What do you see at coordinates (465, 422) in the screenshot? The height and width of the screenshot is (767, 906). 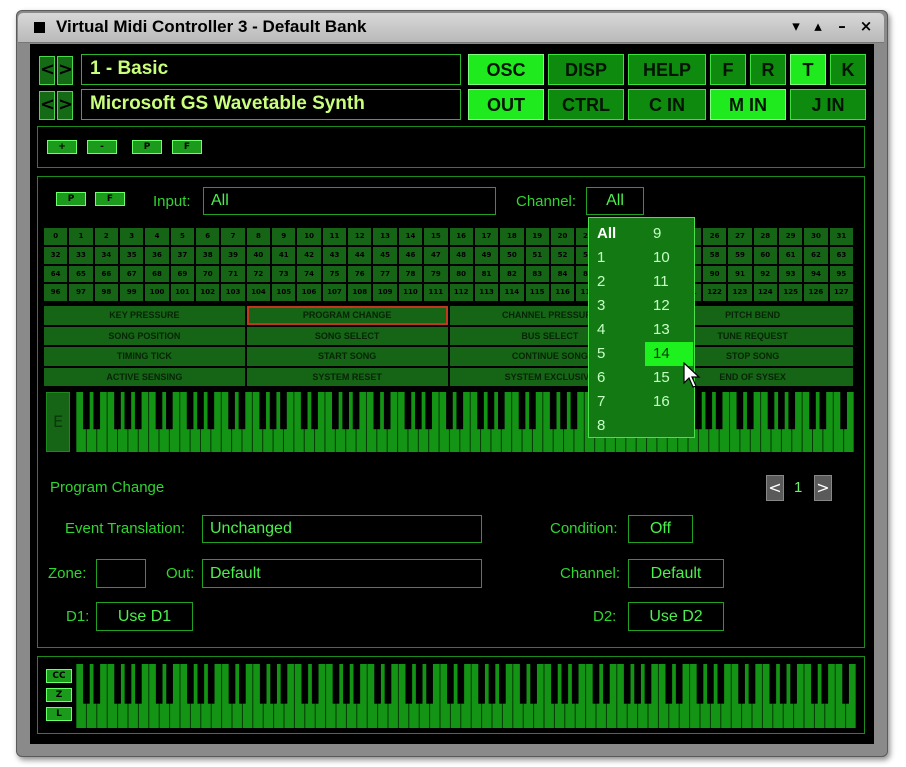 I see `upper-piano-keyboard` at bounding box center [465, 422].